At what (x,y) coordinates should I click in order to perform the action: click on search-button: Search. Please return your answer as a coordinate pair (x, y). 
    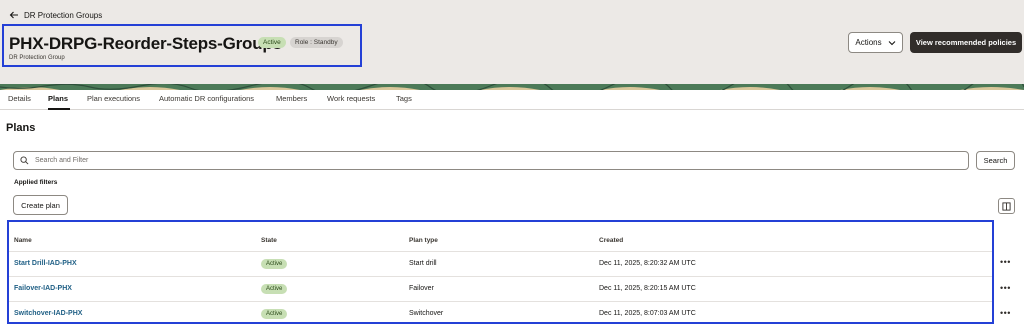
    Looking at the image, I should click on (995, 160).